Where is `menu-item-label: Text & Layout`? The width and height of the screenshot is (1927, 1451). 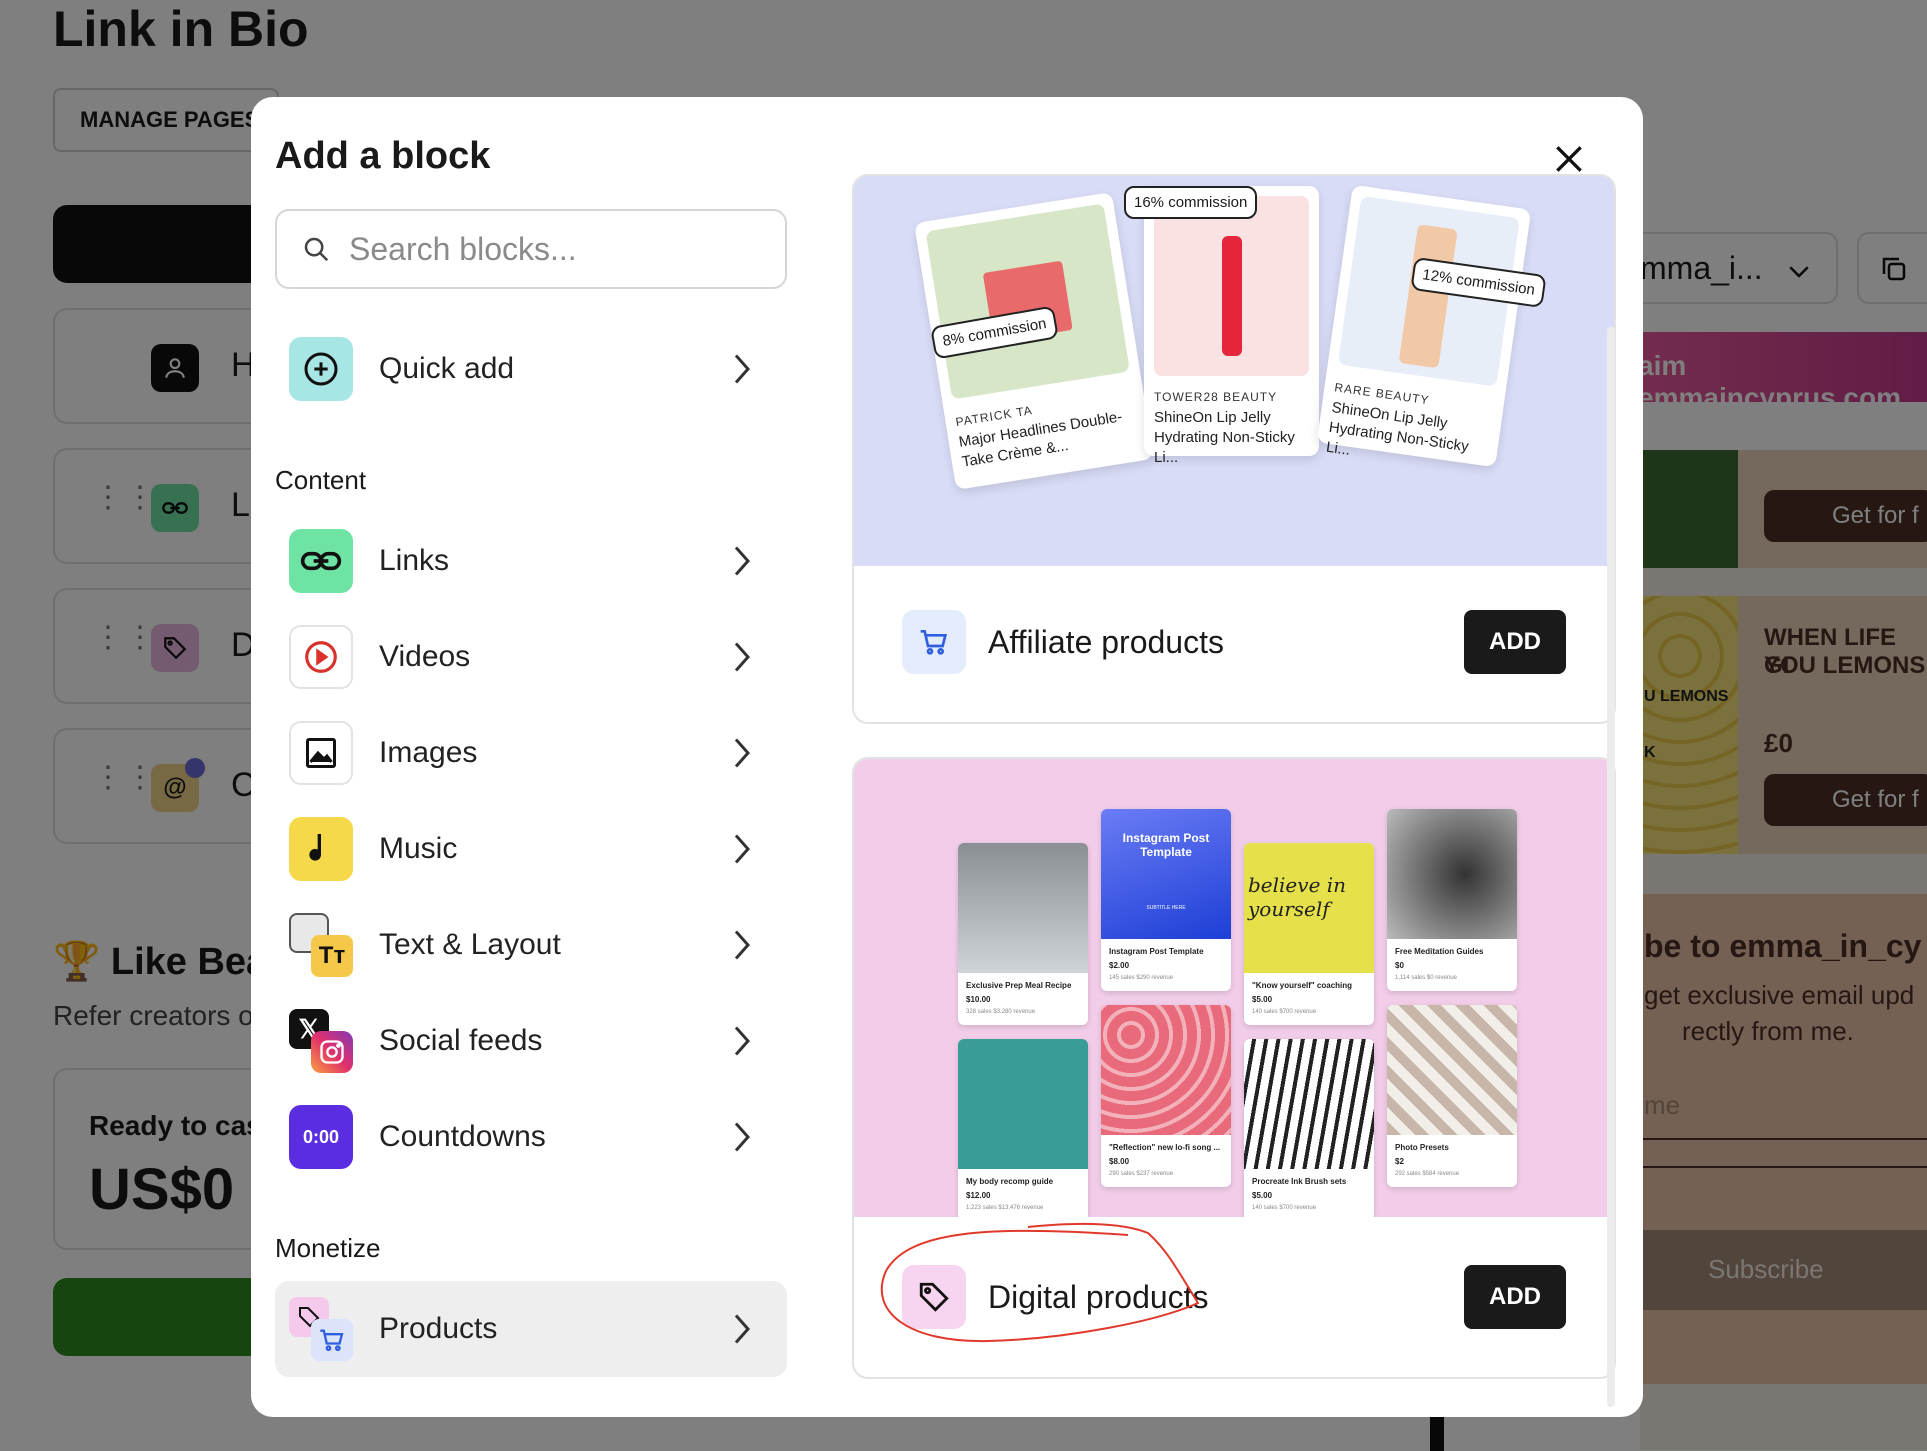
menu-item-label: Text & Layout is located at coordinates (470, 944).